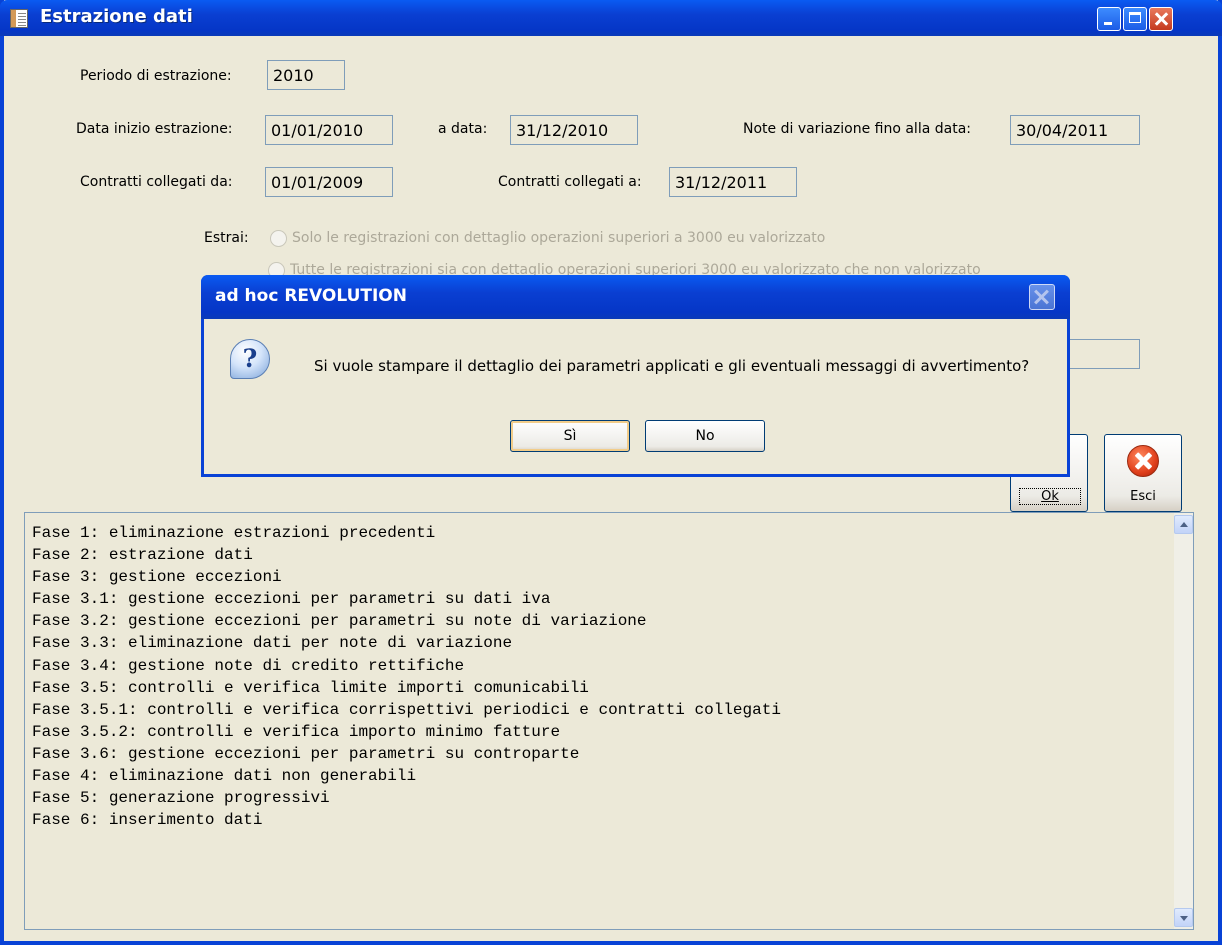  What do you see at coordinates (857, 129) in the screenshot?
I see `note-variazione-label: Note di variazione fino alla data:` at bounding box center [857, 129].